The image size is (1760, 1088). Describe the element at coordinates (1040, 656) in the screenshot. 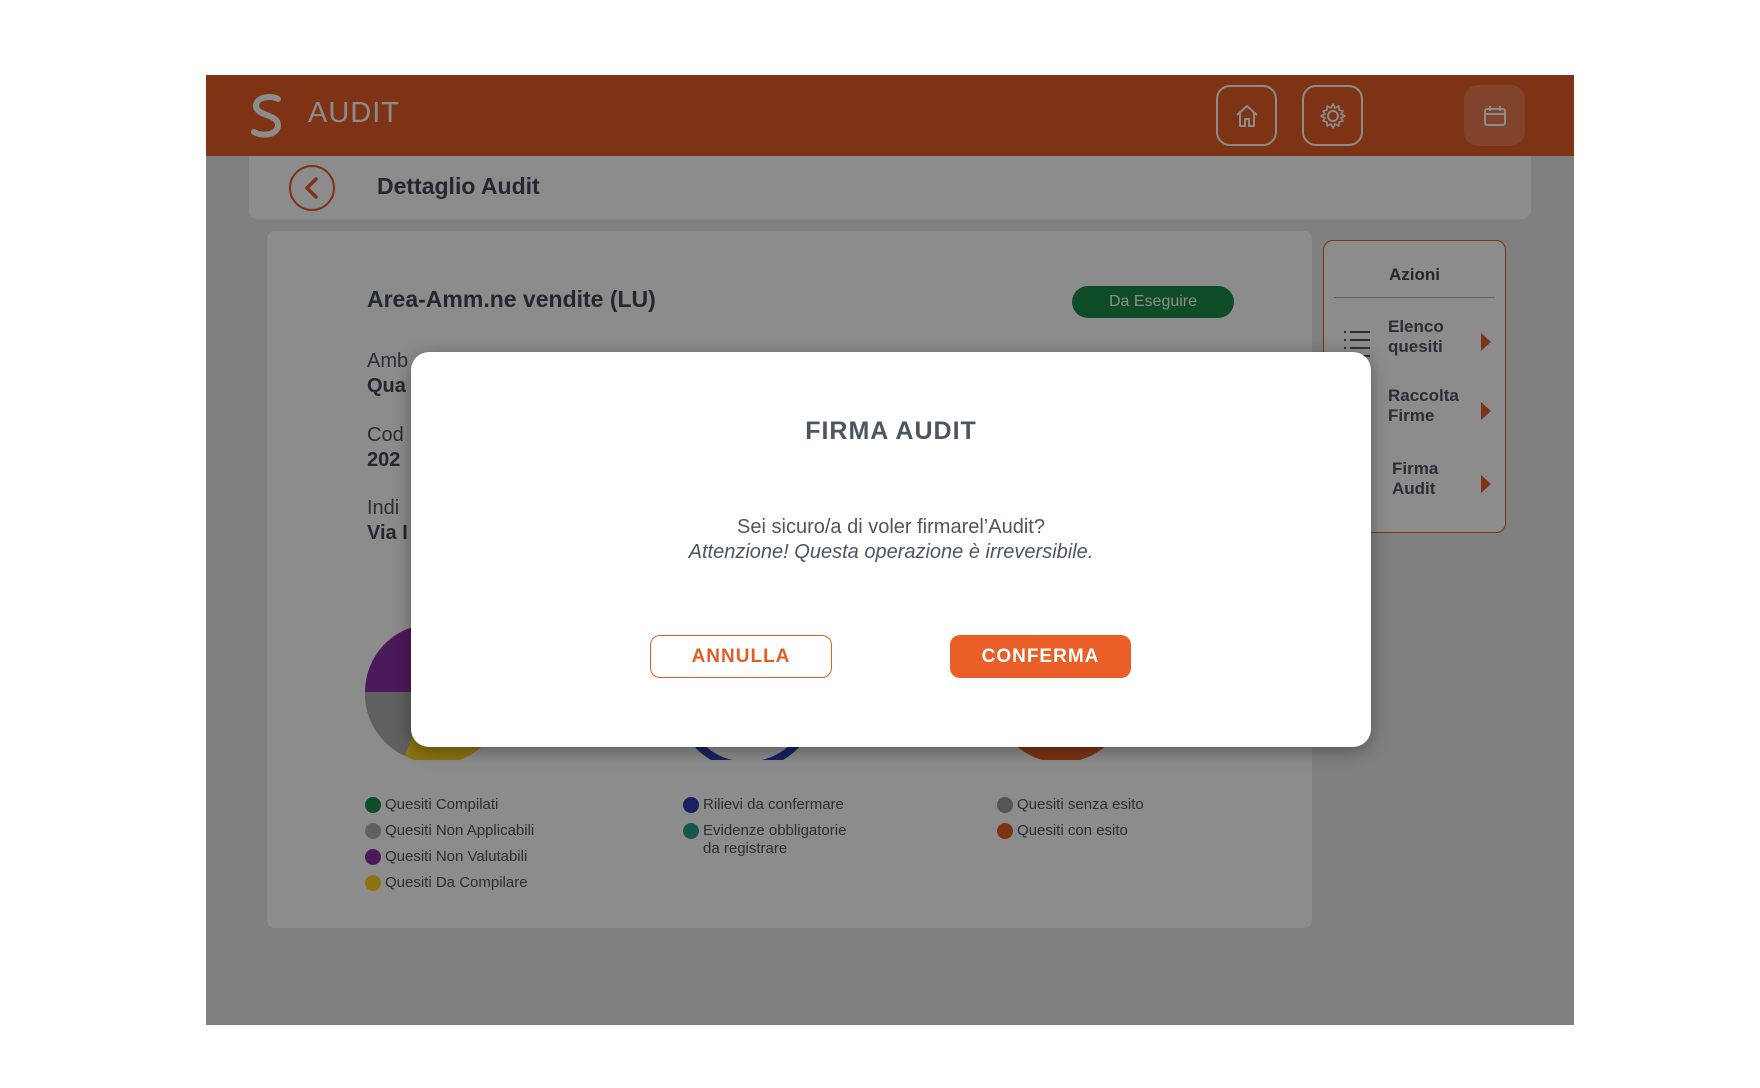

I see `confirm-button: CONFERMA` at that location.